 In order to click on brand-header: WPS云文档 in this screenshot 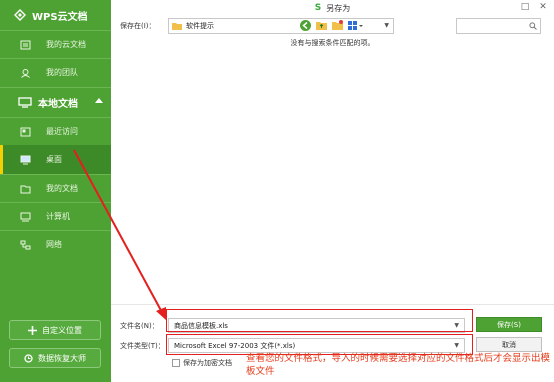, I will do `click(55, 15)`.